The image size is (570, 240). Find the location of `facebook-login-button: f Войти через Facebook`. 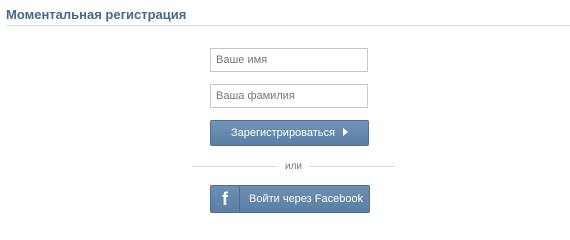

facebook-login-button: f Войти через Facebook is located at coordinates (290, 199).